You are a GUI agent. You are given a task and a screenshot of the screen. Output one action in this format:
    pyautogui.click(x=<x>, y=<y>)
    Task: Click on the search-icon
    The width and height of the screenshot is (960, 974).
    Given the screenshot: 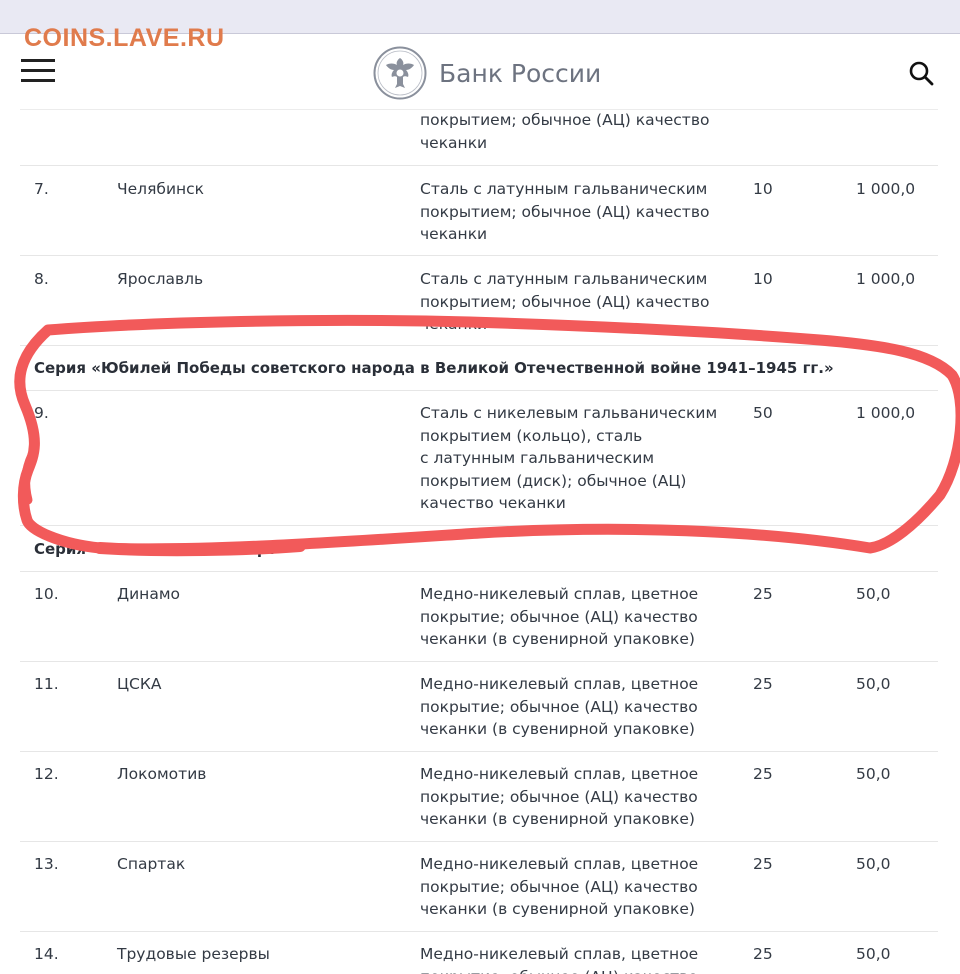 What is the action you would take?
    pyautogui.click(x=921, y=73)
    